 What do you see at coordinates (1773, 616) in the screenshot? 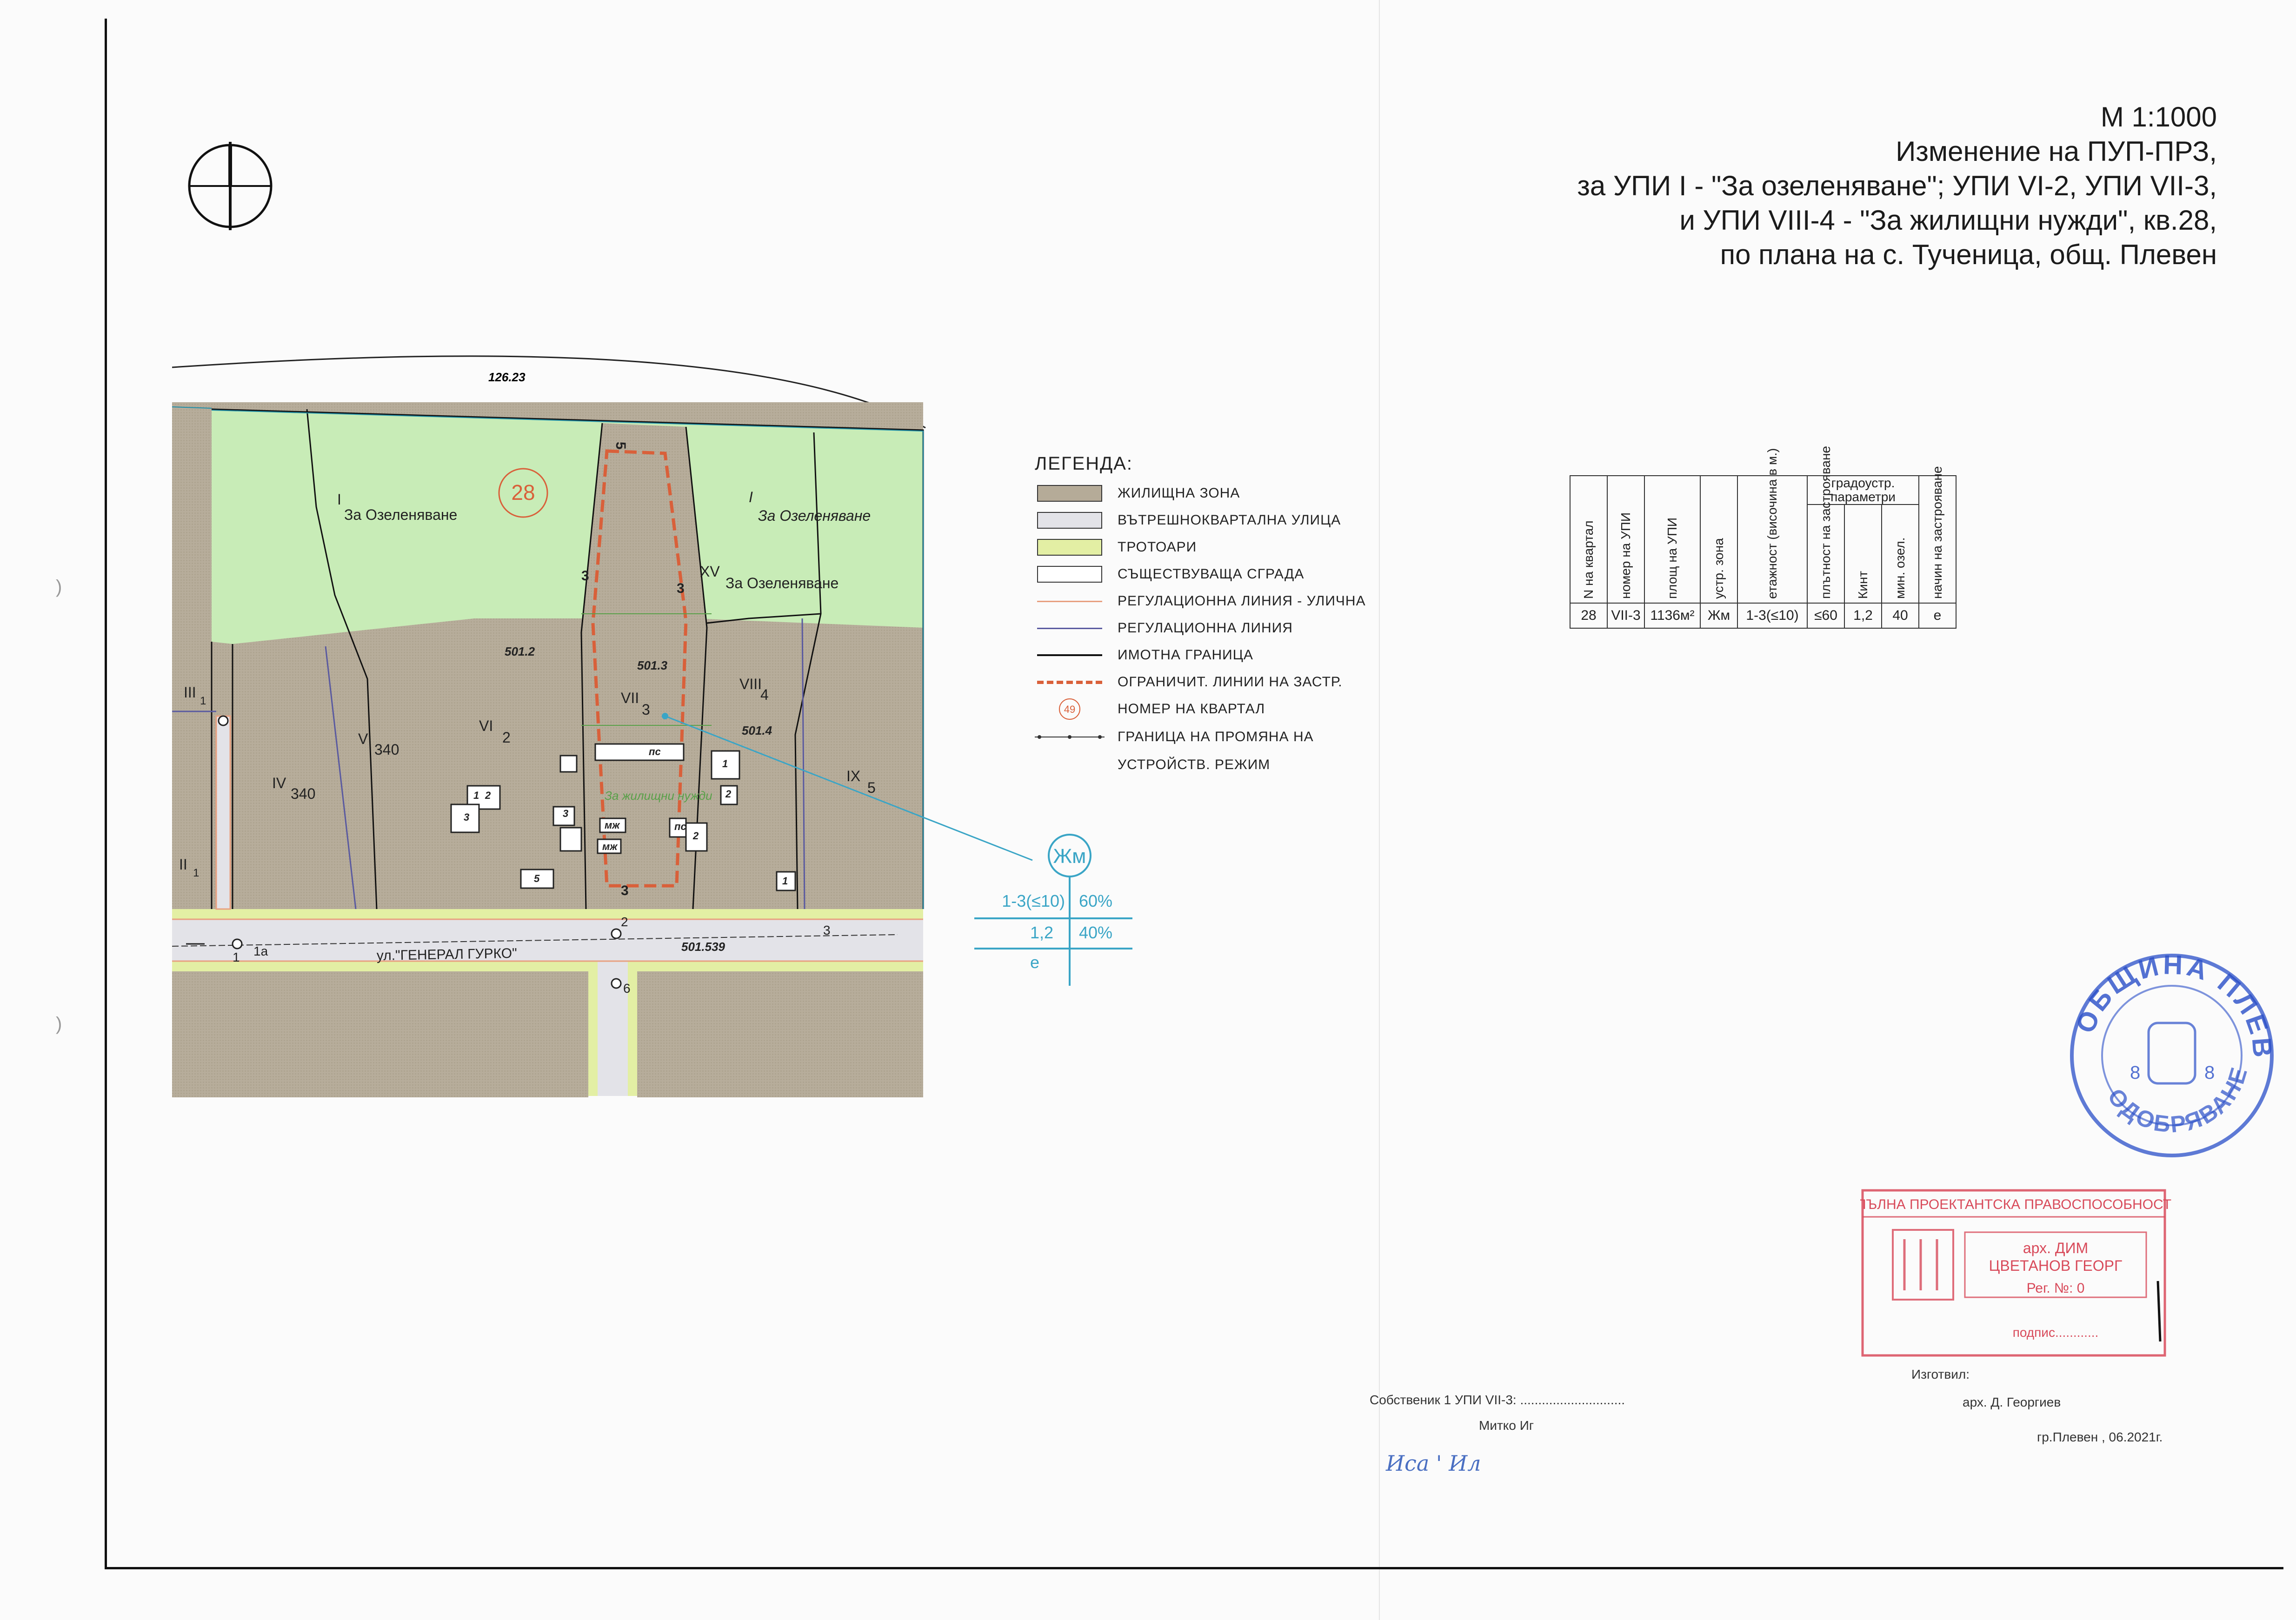
I see `cell-floors: 1-3(≤10)` at bounding box center [1773, 616].